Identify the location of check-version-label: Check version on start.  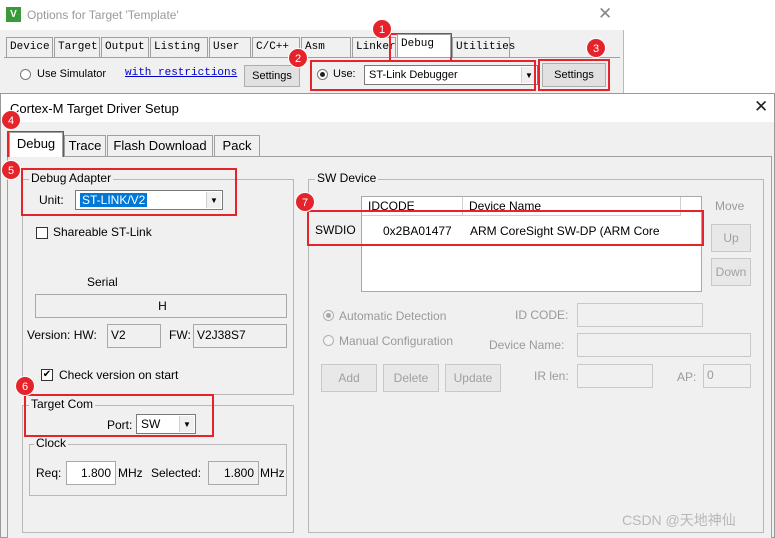
(119, 375).